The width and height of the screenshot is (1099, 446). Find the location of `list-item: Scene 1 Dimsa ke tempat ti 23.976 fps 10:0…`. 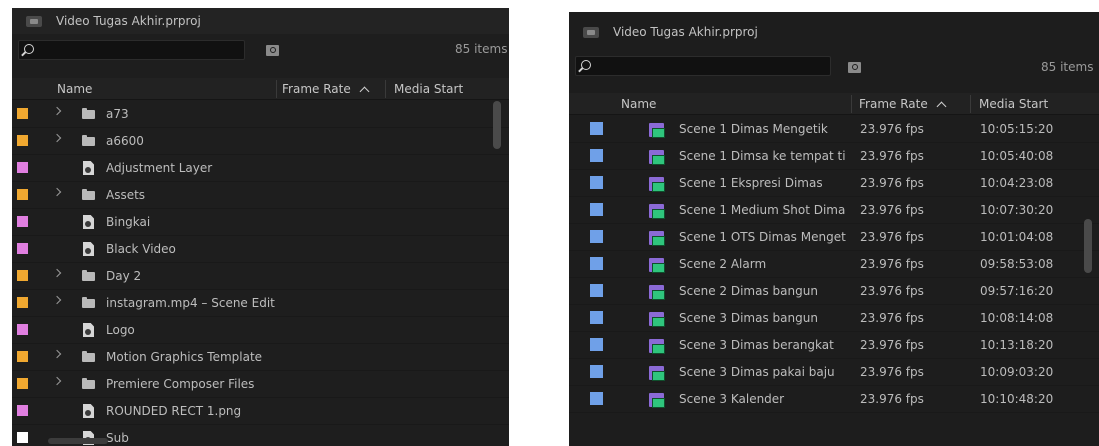

list-item: Scene 1 Dimsa ke tempat ti 23.976 fps 10:0… is located at coordinates (834, 156).